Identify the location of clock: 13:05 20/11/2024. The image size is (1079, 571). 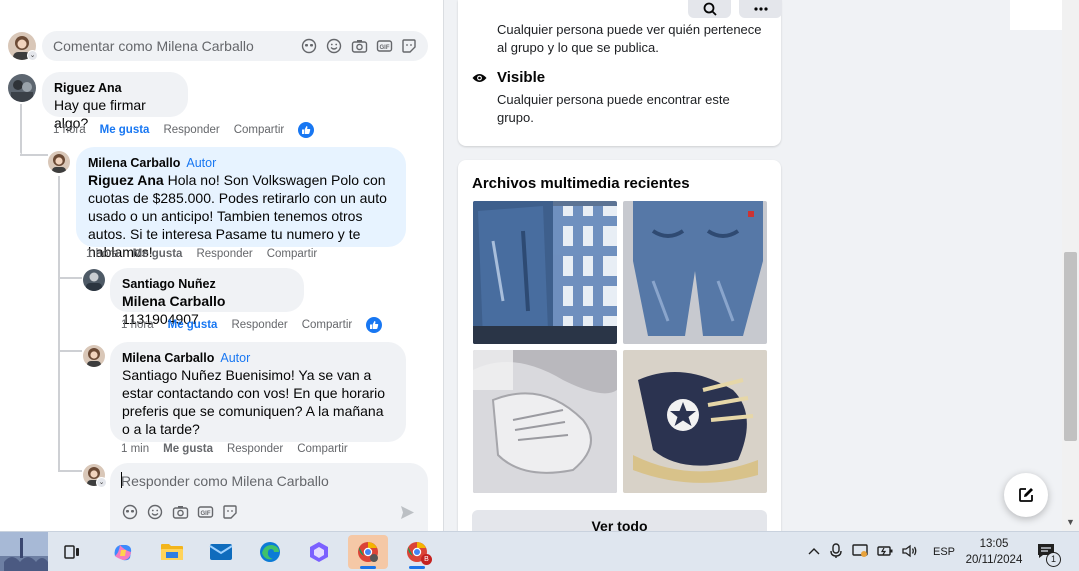
(994, 552).